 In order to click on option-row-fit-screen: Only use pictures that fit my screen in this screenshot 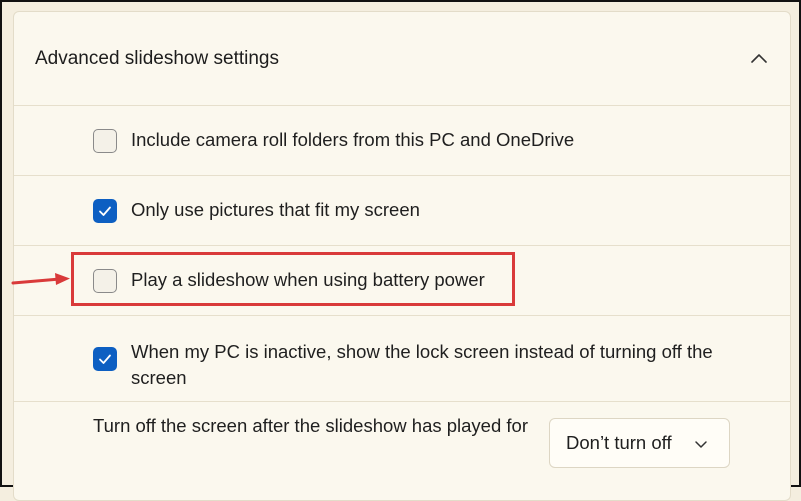, I will do `click(402, 210)`.